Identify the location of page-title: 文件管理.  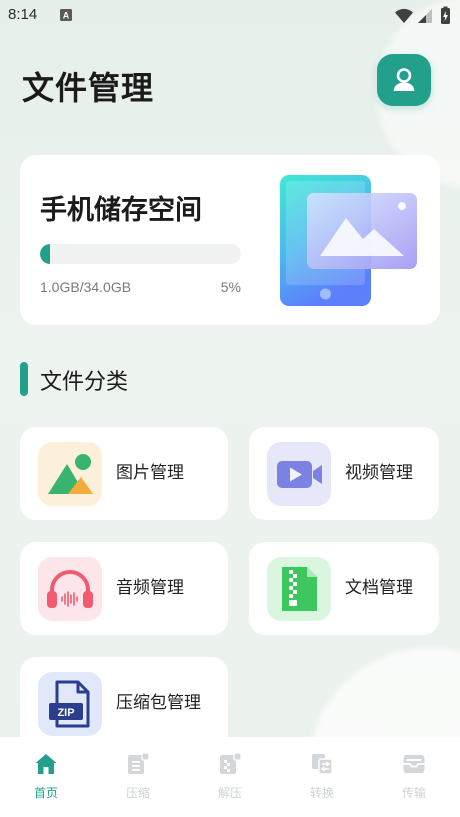
(88, 88).